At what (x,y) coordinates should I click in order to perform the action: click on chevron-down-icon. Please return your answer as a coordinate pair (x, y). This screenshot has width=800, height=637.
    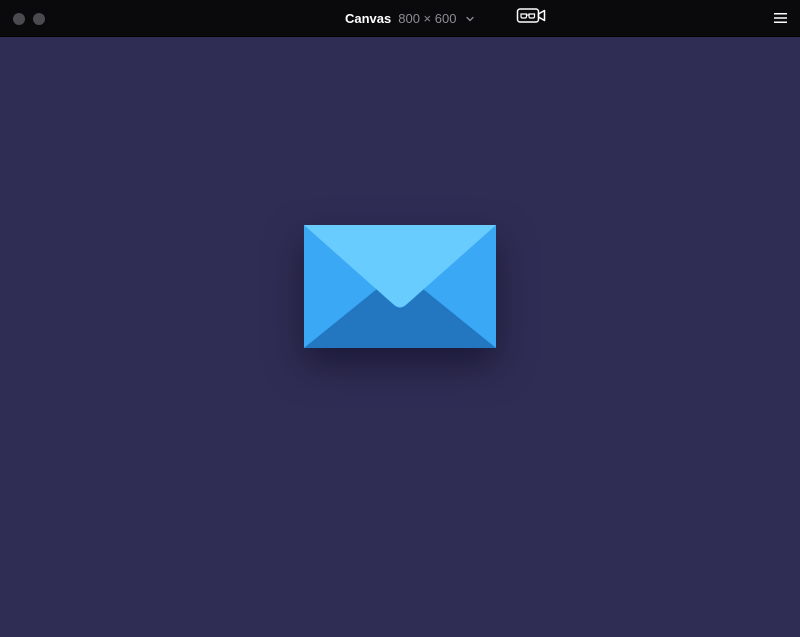
    Looking at the image, I should click on (470, 18).